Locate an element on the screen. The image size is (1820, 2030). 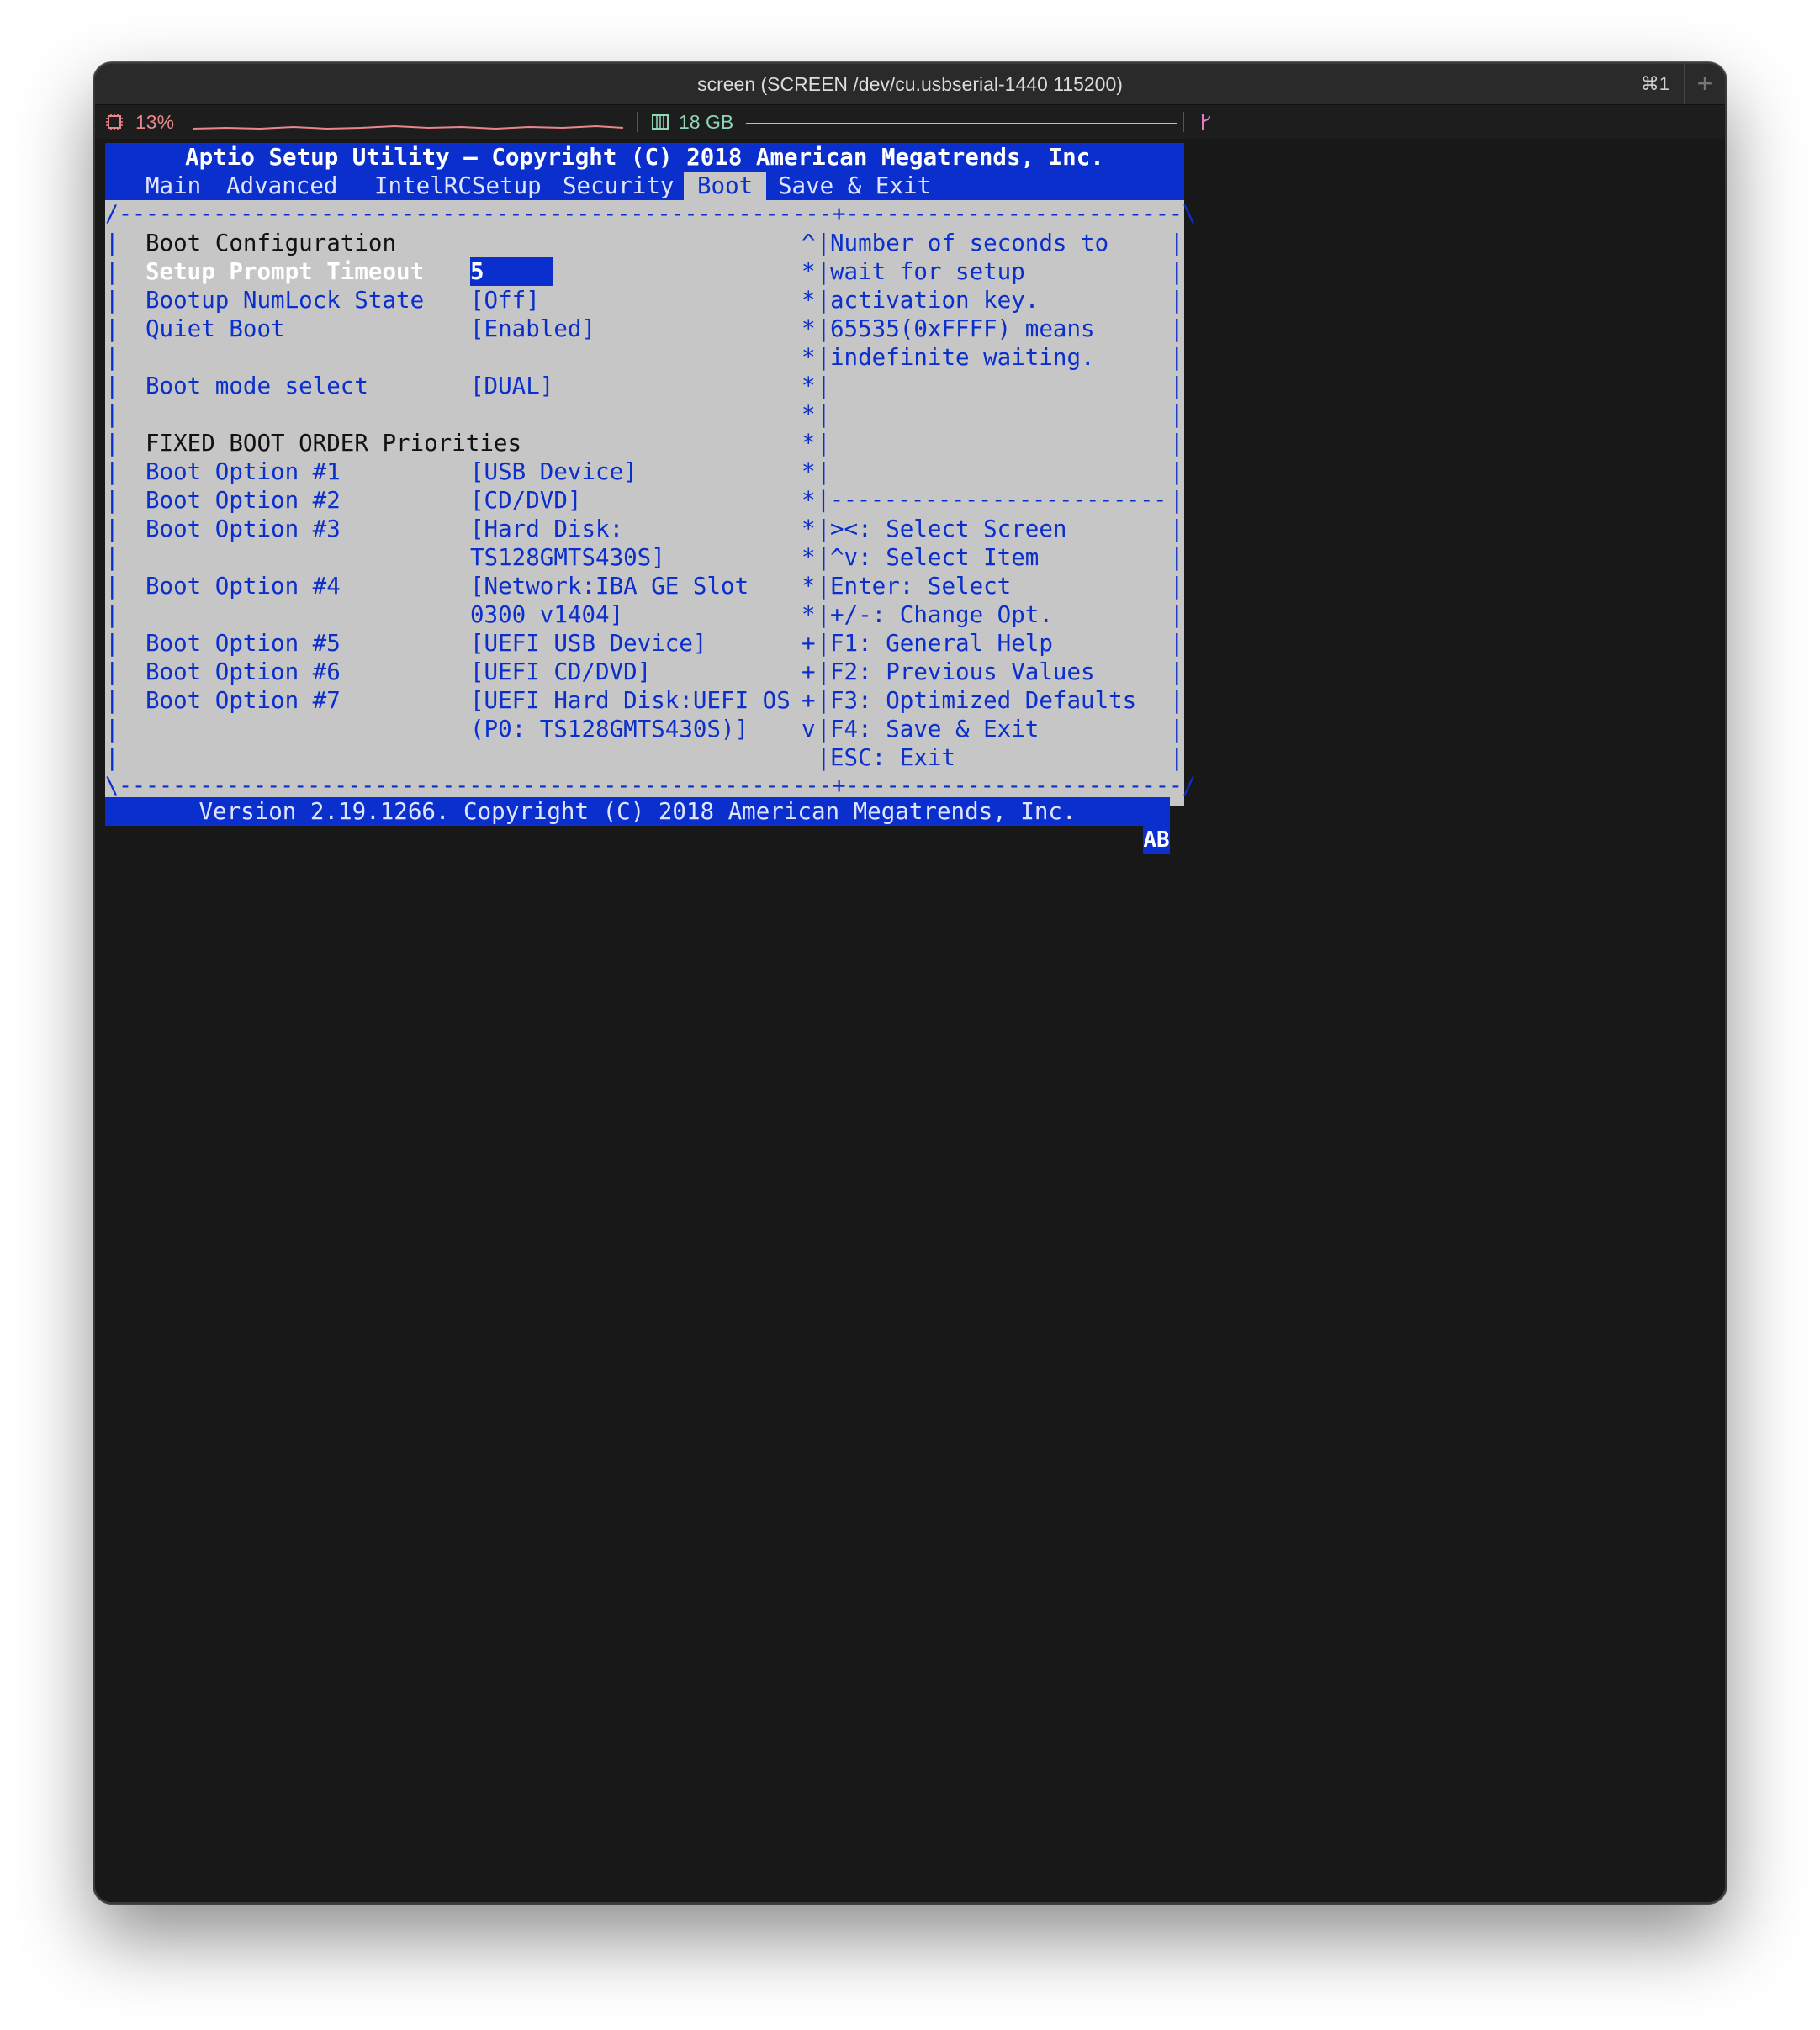
help-description-line: activation key. is located at coordinates (935, 300).